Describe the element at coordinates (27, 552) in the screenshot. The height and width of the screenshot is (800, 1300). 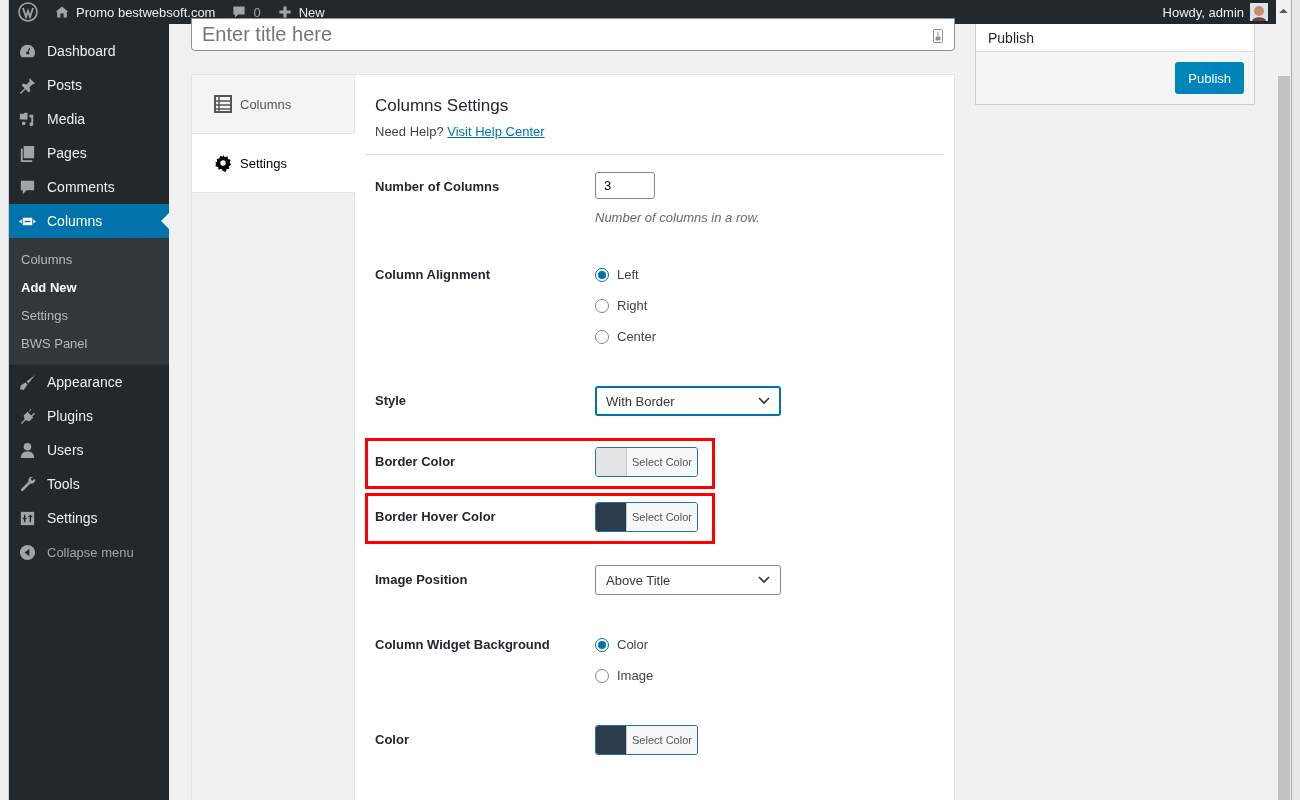
I see `collapse-icon` at that location.